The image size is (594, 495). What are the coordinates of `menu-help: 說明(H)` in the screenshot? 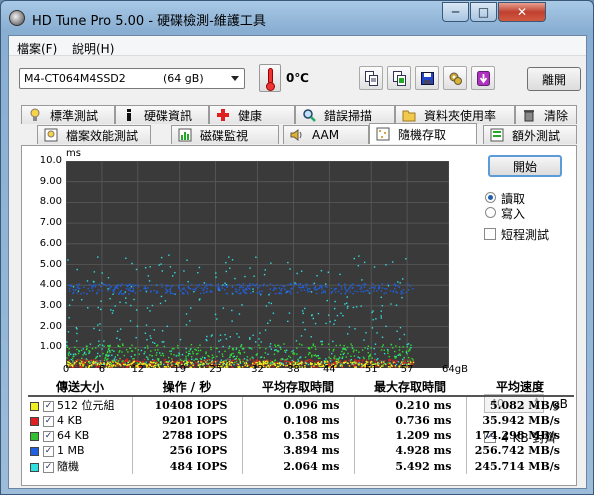 It's located at (93, 48).